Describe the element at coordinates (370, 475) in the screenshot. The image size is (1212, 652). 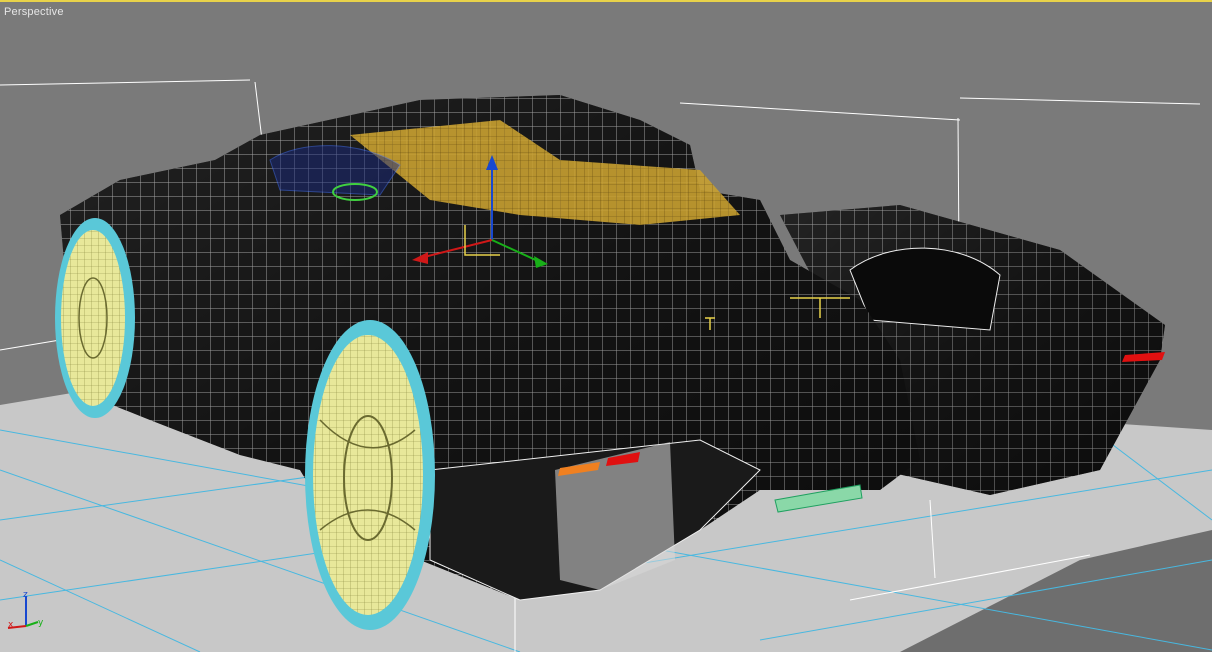
I see `rear-left-wheel` at that location.